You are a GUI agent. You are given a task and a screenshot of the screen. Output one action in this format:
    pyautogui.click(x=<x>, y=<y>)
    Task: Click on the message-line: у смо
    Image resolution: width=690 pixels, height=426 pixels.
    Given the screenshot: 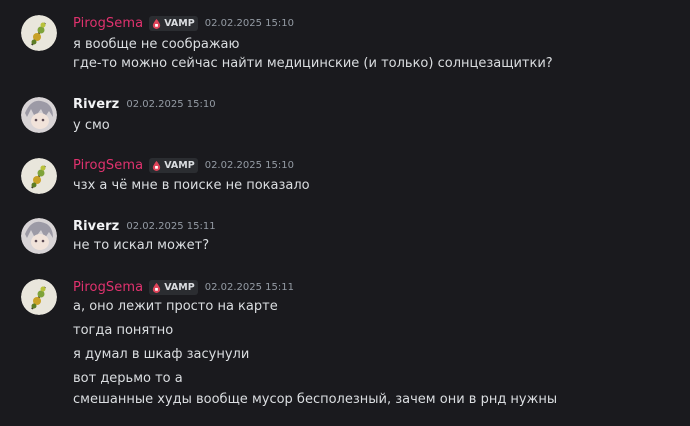 What is the action you would take?
    pyautogui.click(x=91, y=125)
    